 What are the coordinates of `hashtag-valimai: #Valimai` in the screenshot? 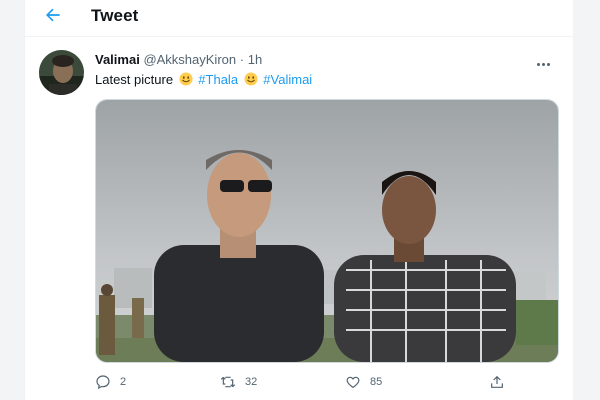 It's located at (287, 79).